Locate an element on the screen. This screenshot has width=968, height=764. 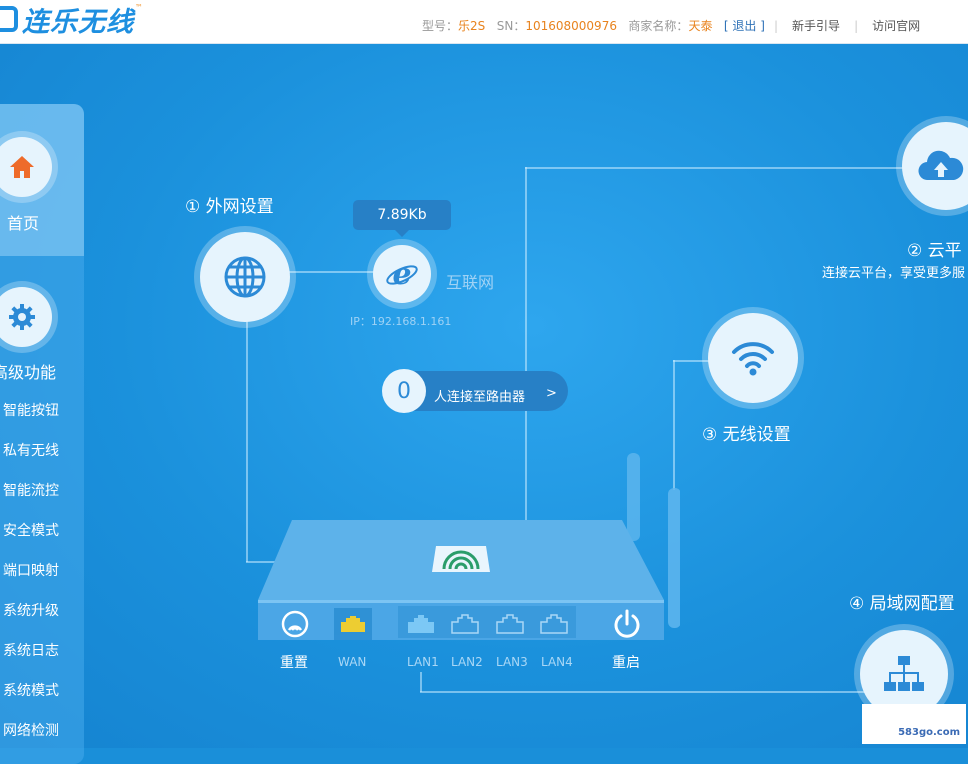
reset-button is located at coordinates (295, 624).